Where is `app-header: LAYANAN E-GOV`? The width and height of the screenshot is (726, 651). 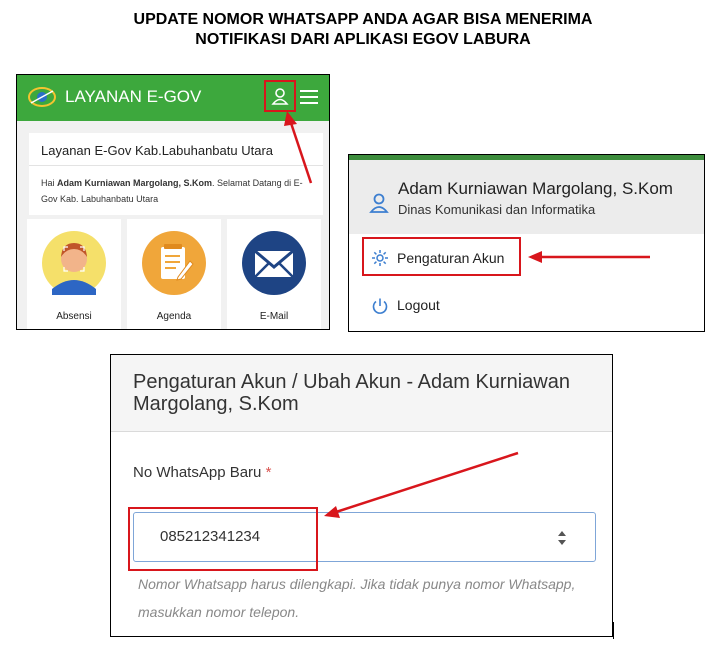 app-header: LAYANAN E-GOV is located at coordinates (173, 98).